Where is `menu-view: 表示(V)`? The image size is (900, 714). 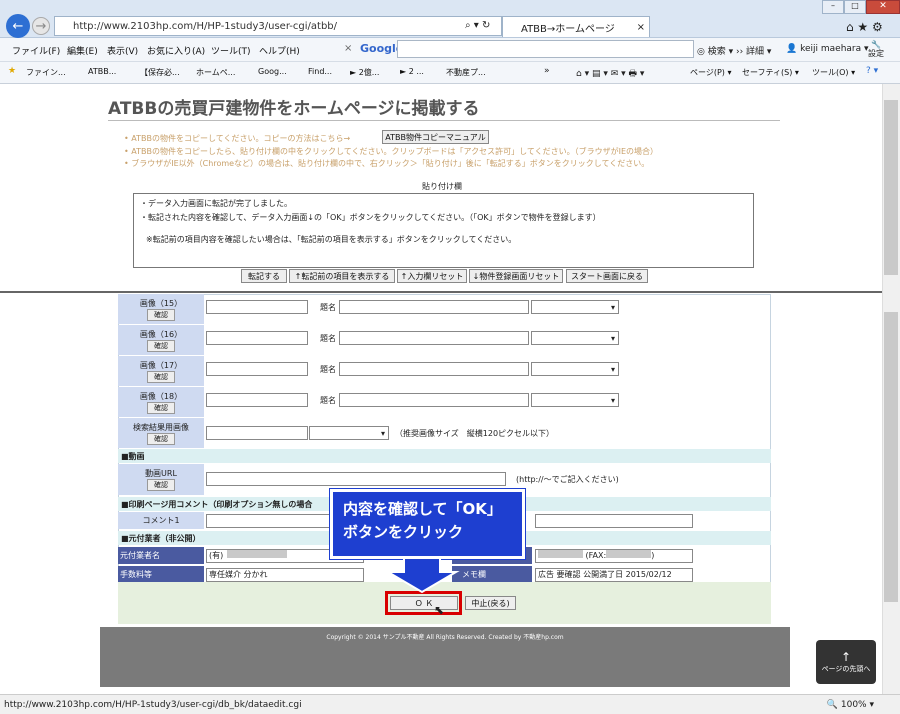
menu-view: 表示(V) is located at coordinates (122, 50).